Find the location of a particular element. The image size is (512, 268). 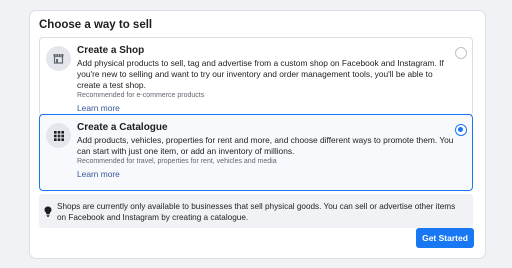

get-started-button: Get Started is located at coordinates (445, 238).